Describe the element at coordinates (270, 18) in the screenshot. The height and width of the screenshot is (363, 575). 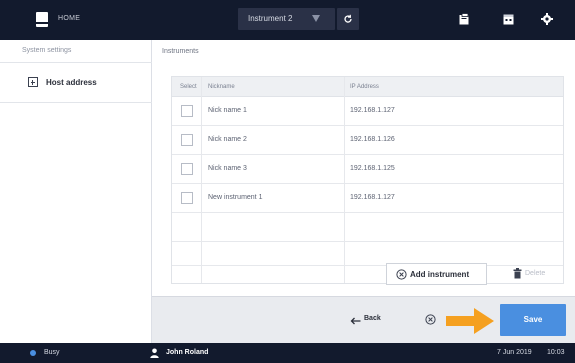
I see `instrument-select-value: Instrument 2` at that location.